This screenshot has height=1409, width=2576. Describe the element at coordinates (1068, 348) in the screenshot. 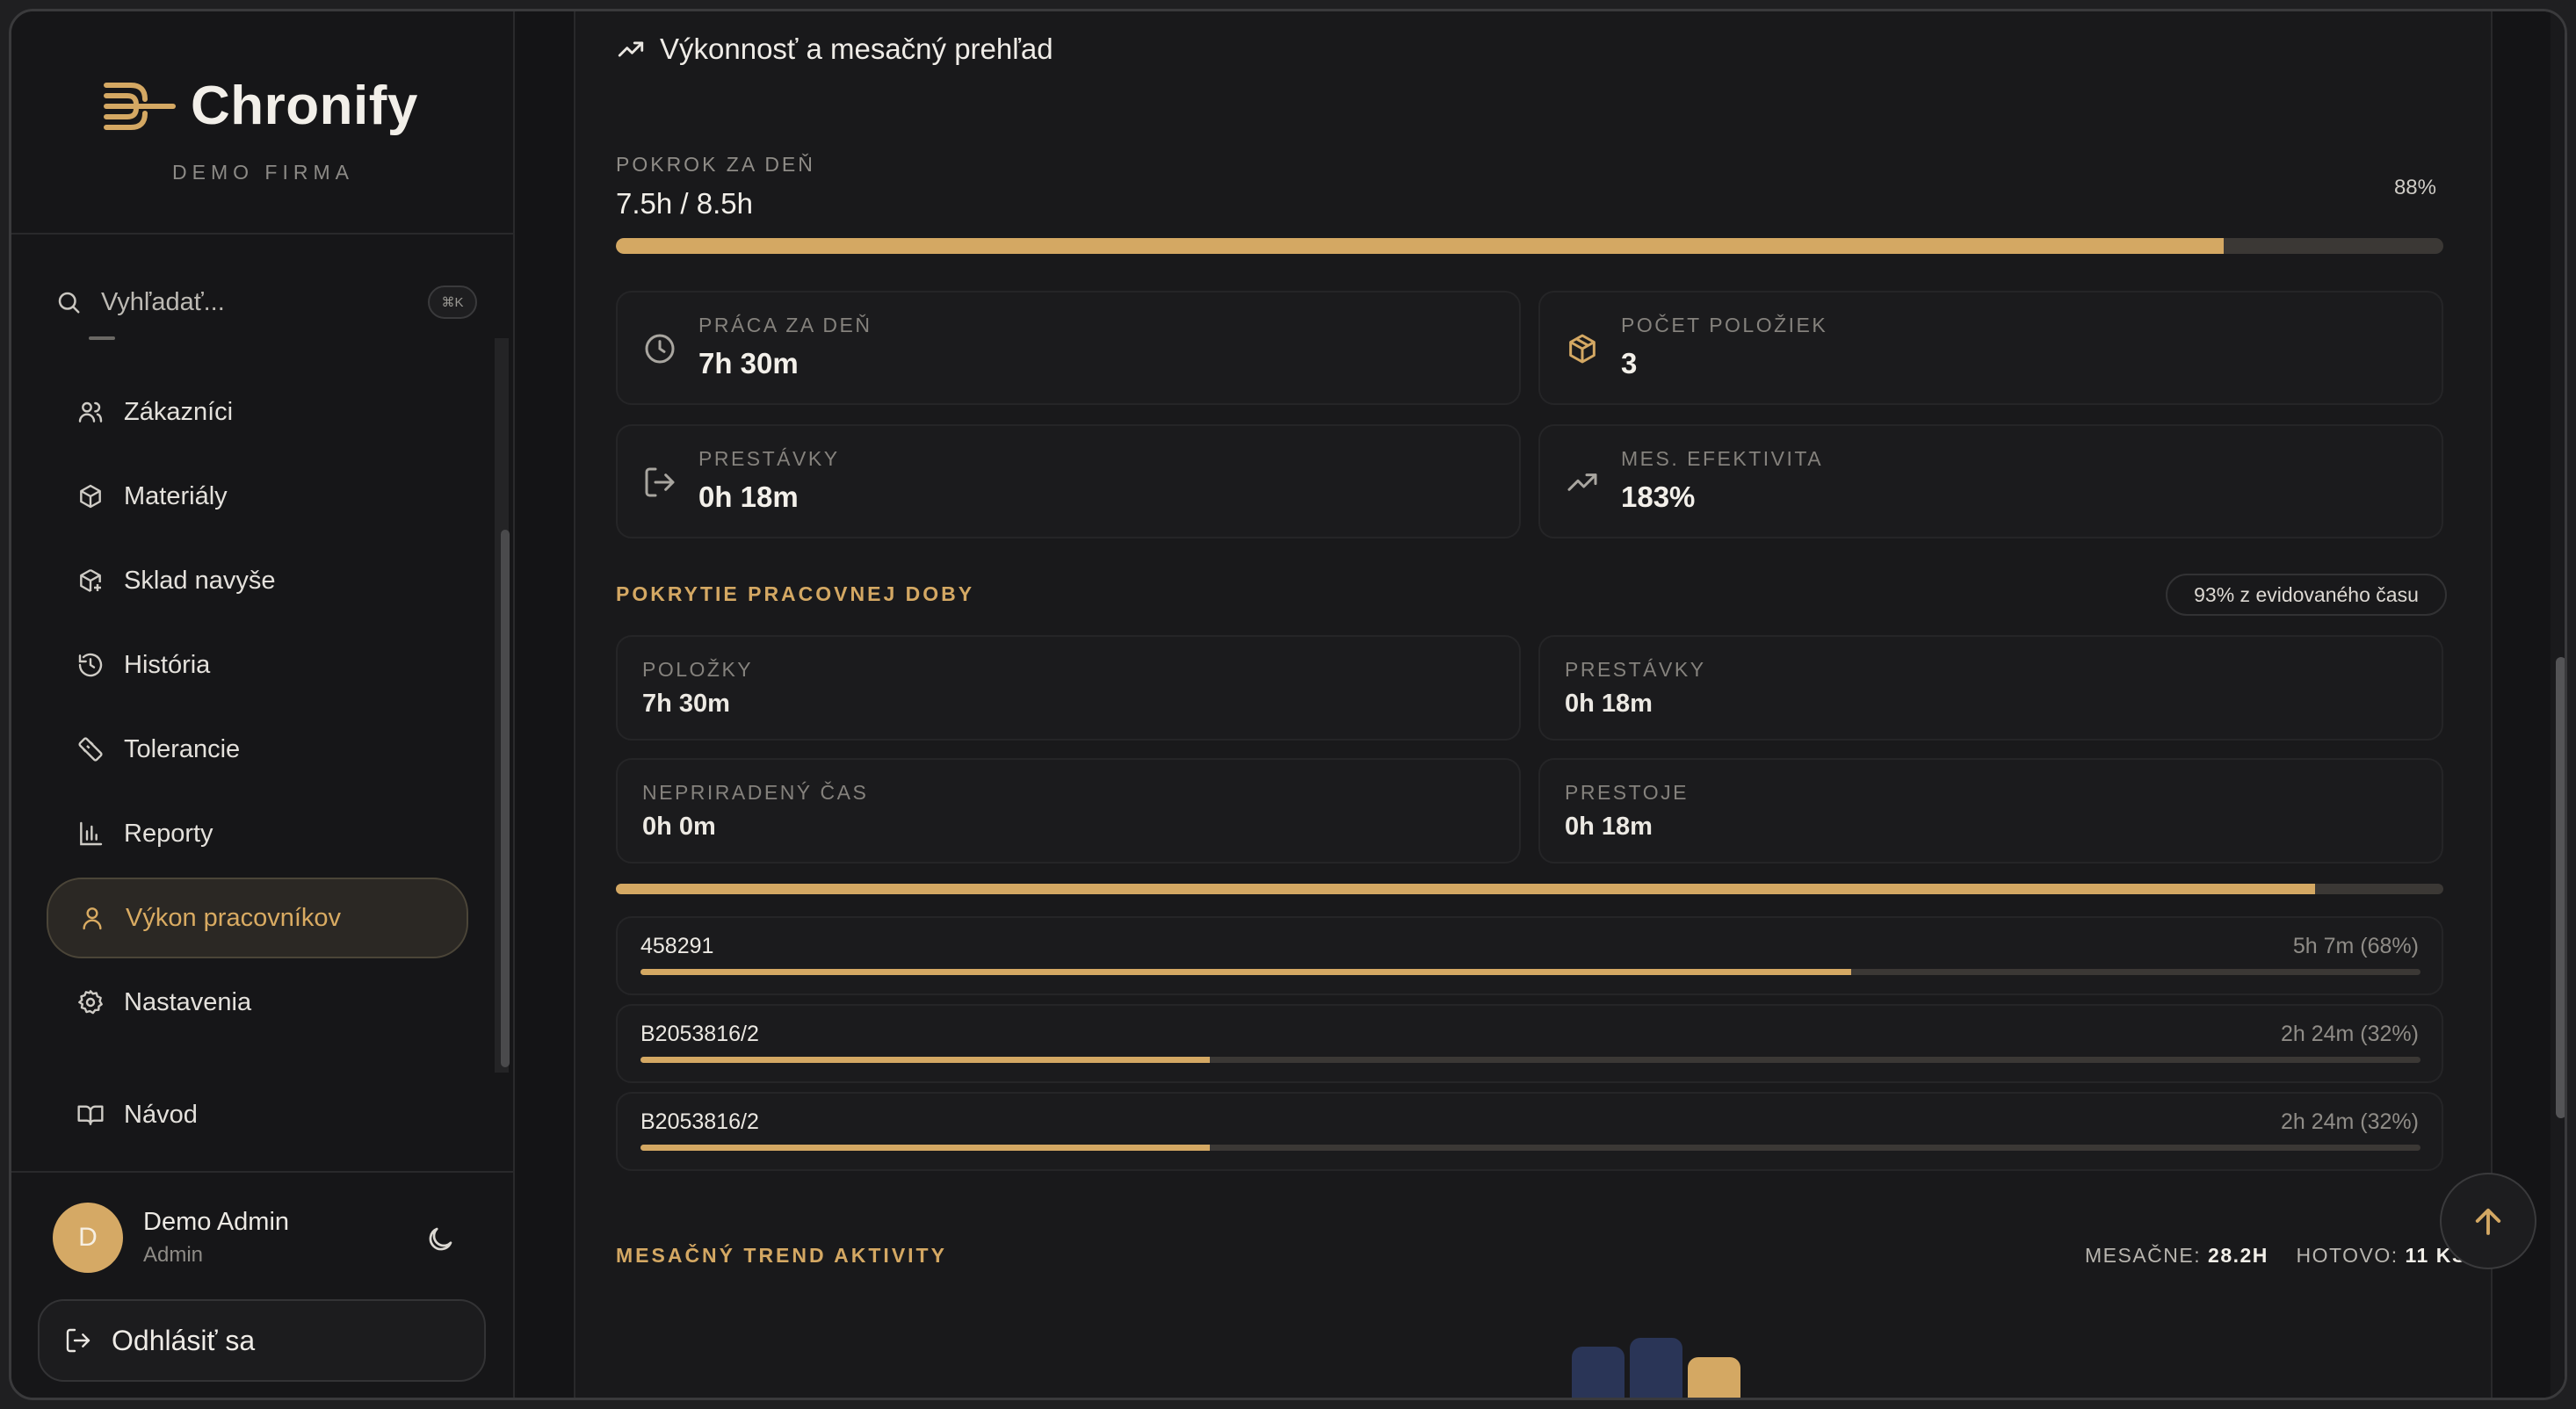

I see `stat-card-work: PRÁCA ZA DEŇ 7h 30m` at that location.